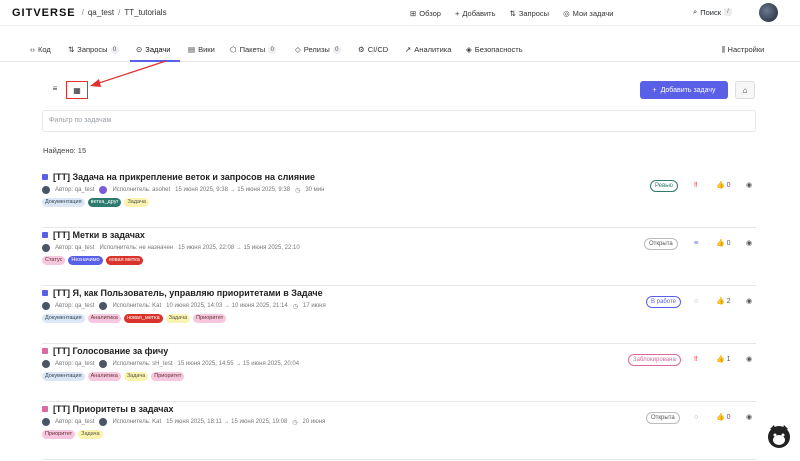 This screenshot has width=800, height=461. I want to click on tab-settings: ⫼ Настройки, so click(743, 50).